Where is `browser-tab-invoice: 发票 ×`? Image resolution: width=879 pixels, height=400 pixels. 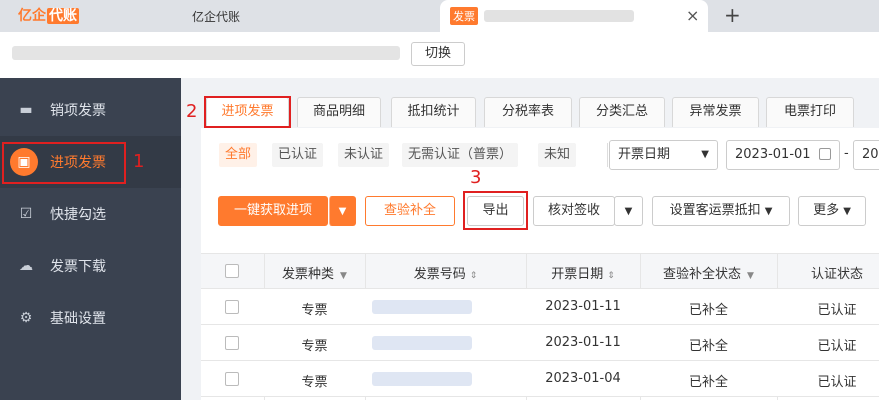 browser-tab-invoice: 发票 × is located at coordinates (574, 16).